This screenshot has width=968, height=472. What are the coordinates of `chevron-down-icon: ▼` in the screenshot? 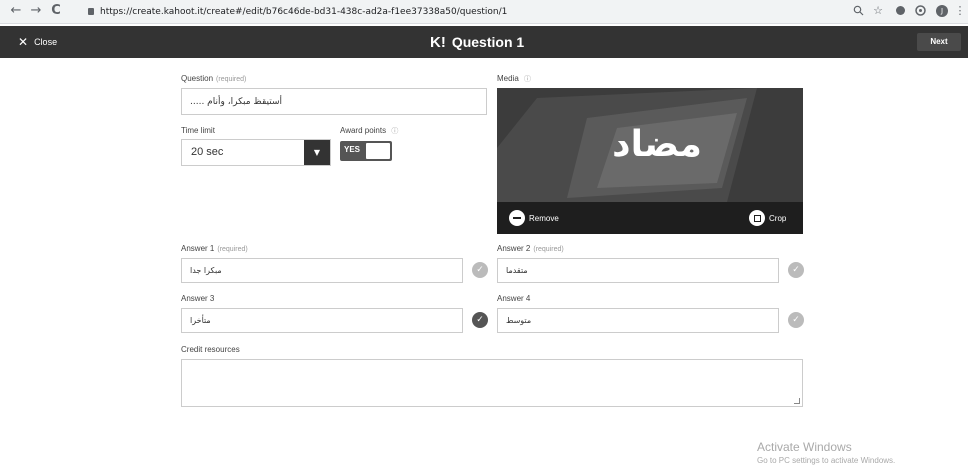 It's located at (317, 152).